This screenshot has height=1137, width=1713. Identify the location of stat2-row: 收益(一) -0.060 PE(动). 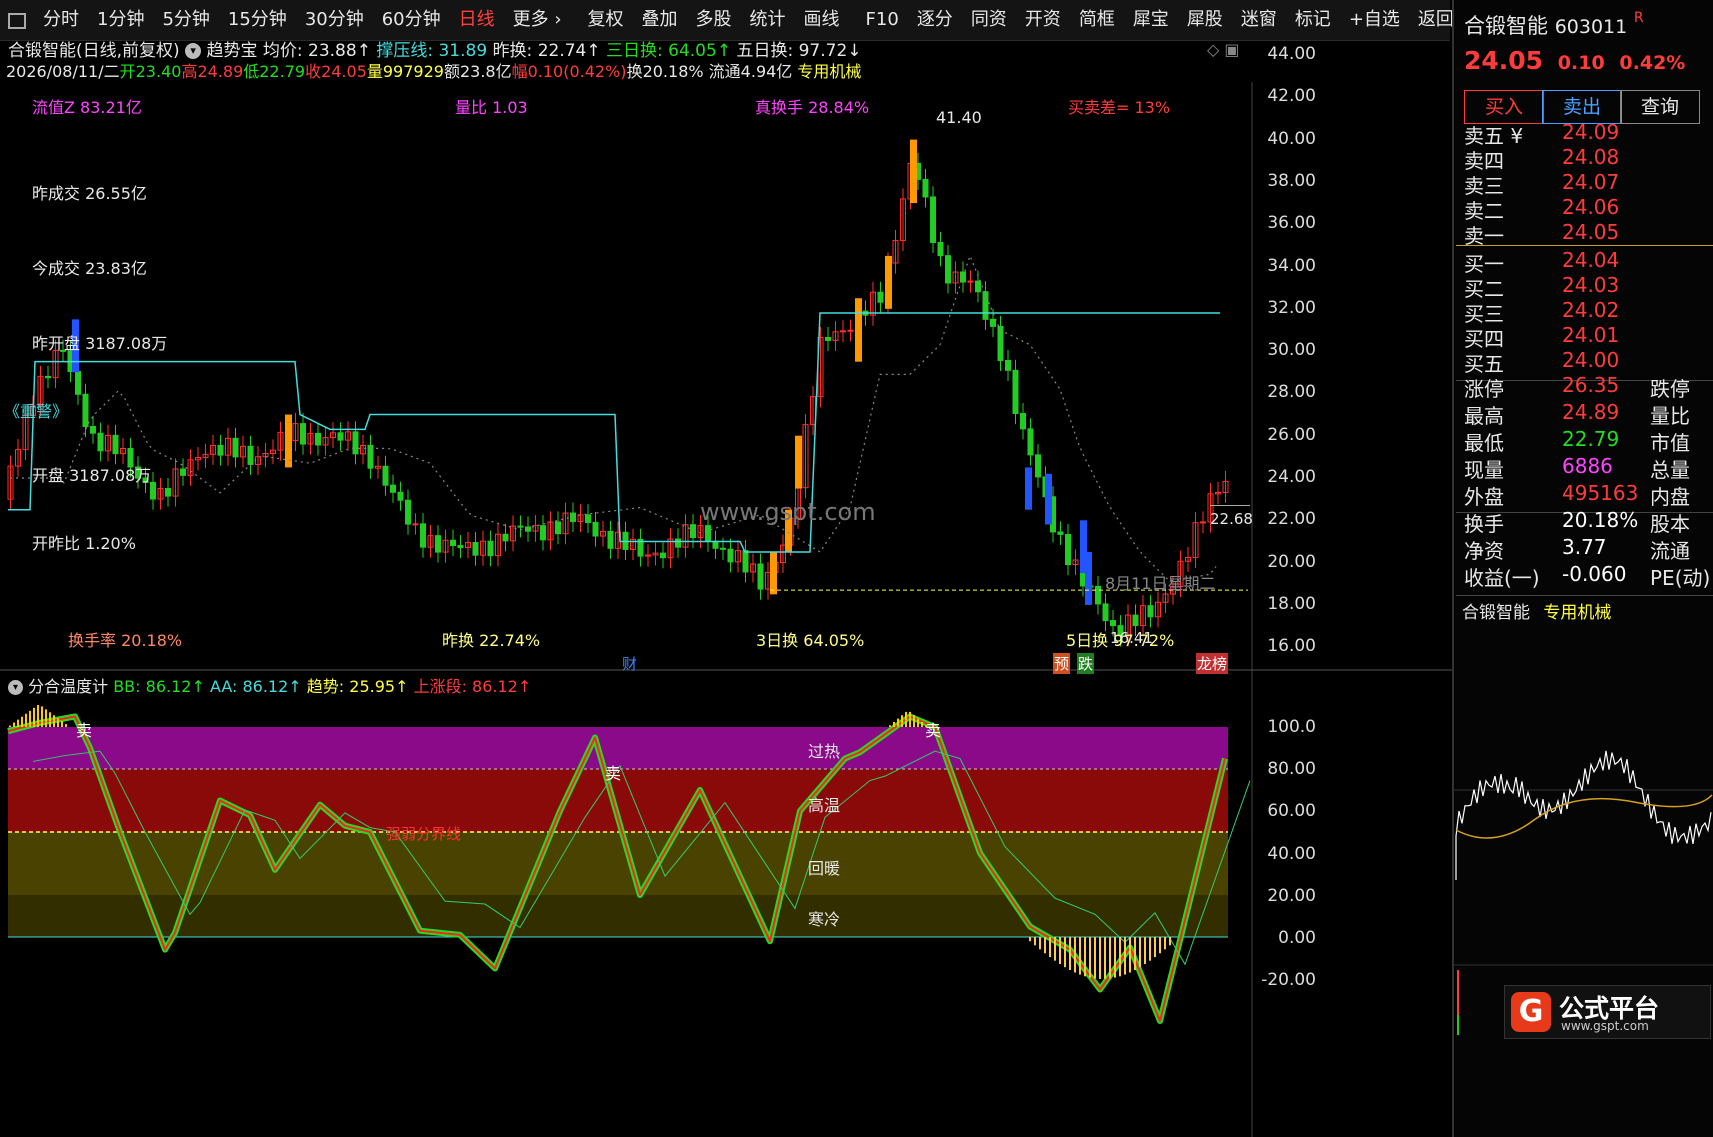
(1587, 576).